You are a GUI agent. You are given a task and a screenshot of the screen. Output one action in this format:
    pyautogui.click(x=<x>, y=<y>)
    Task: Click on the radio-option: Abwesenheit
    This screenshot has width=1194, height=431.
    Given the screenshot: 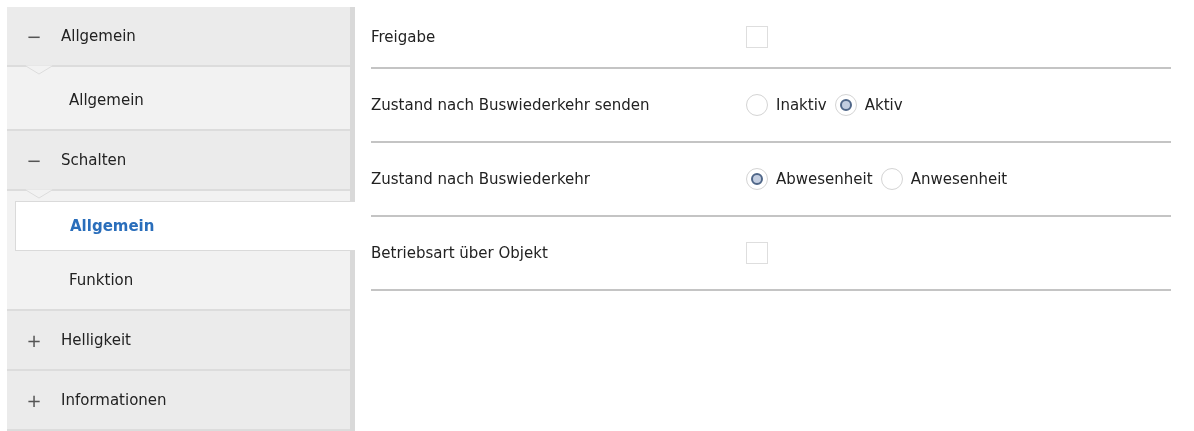 What is the action you would take?
    pyautogui.click(x=809, y=179)
    